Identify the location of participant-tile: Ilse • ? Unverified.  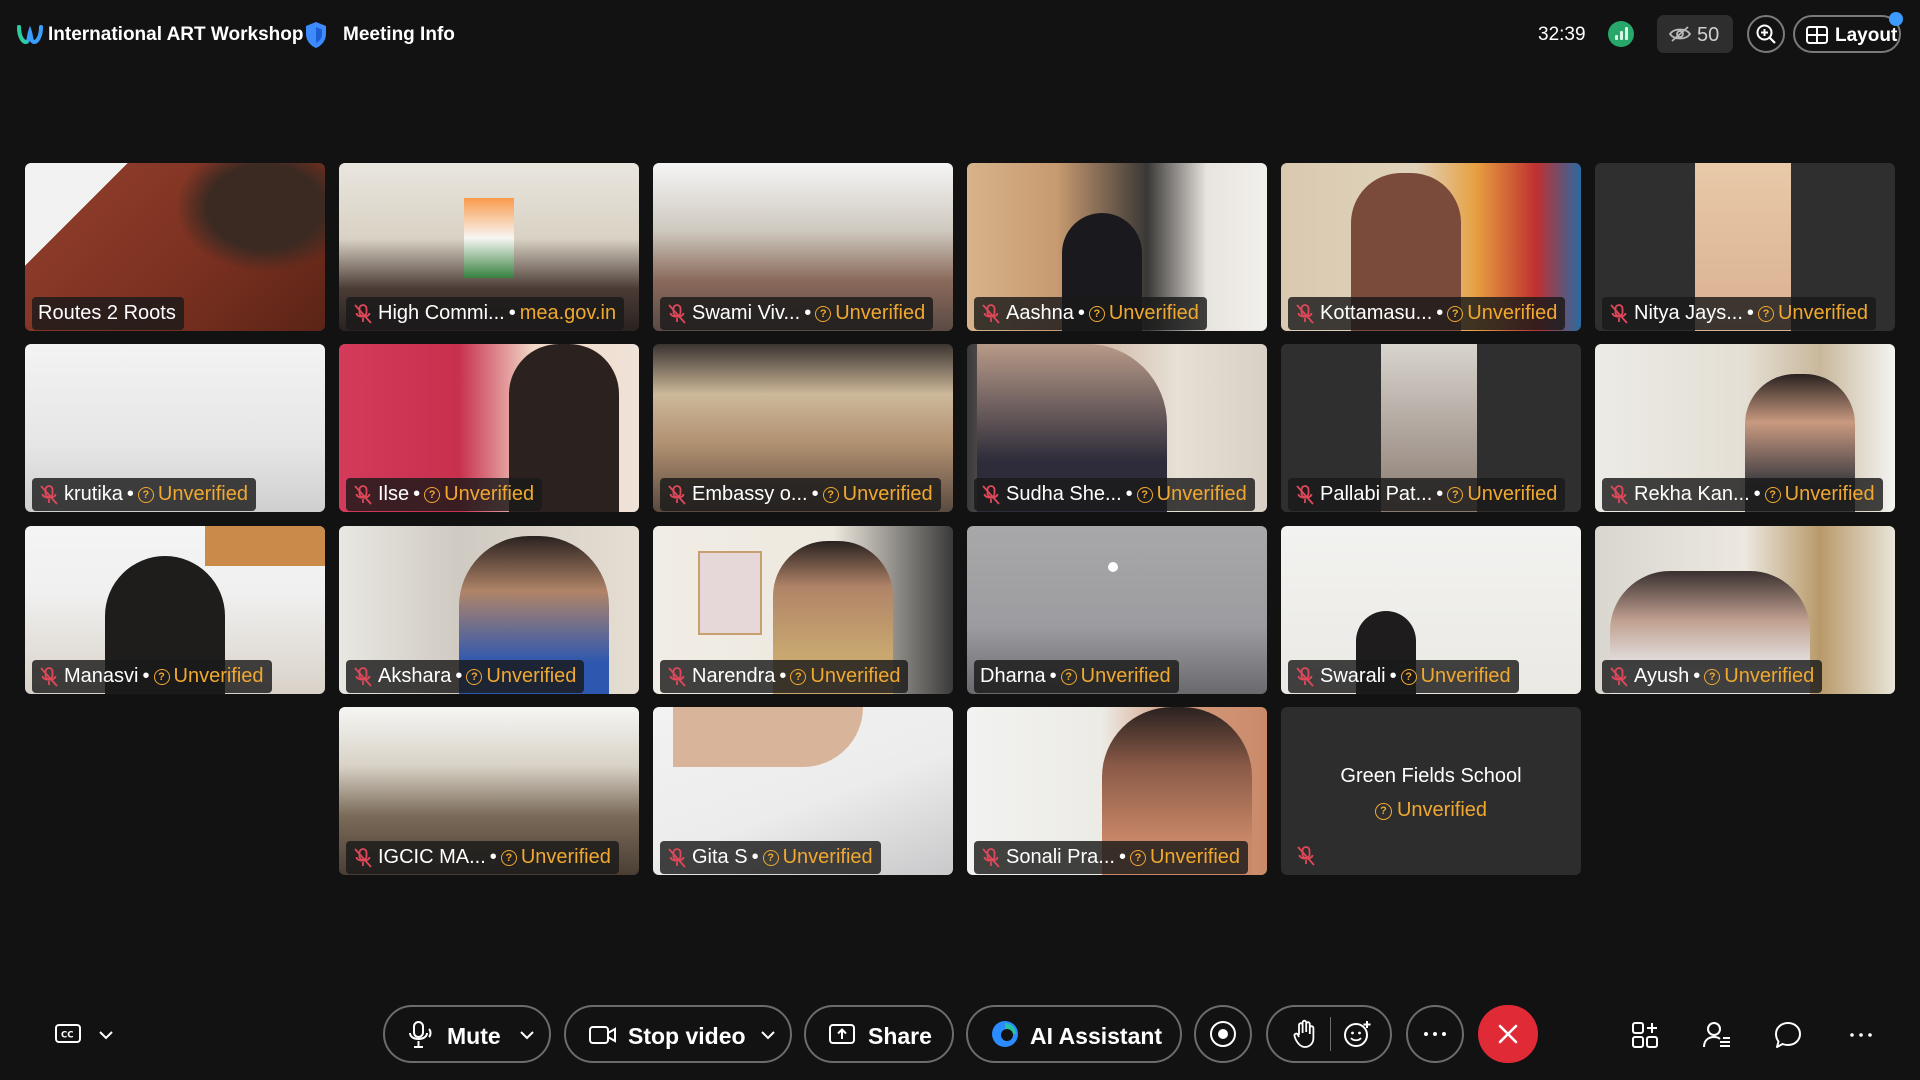
(489, 428).